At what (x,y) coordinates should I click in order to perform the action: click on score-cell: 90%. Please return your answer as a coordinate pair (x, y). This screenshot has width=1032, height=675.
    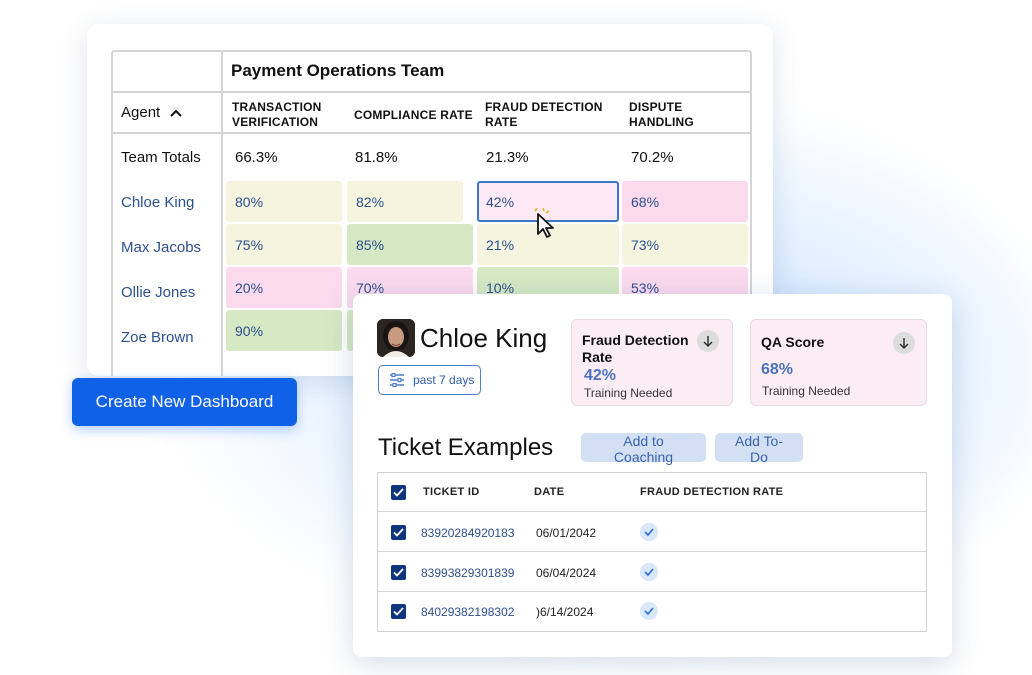
    Looking at the image, I should click on (284, 330).